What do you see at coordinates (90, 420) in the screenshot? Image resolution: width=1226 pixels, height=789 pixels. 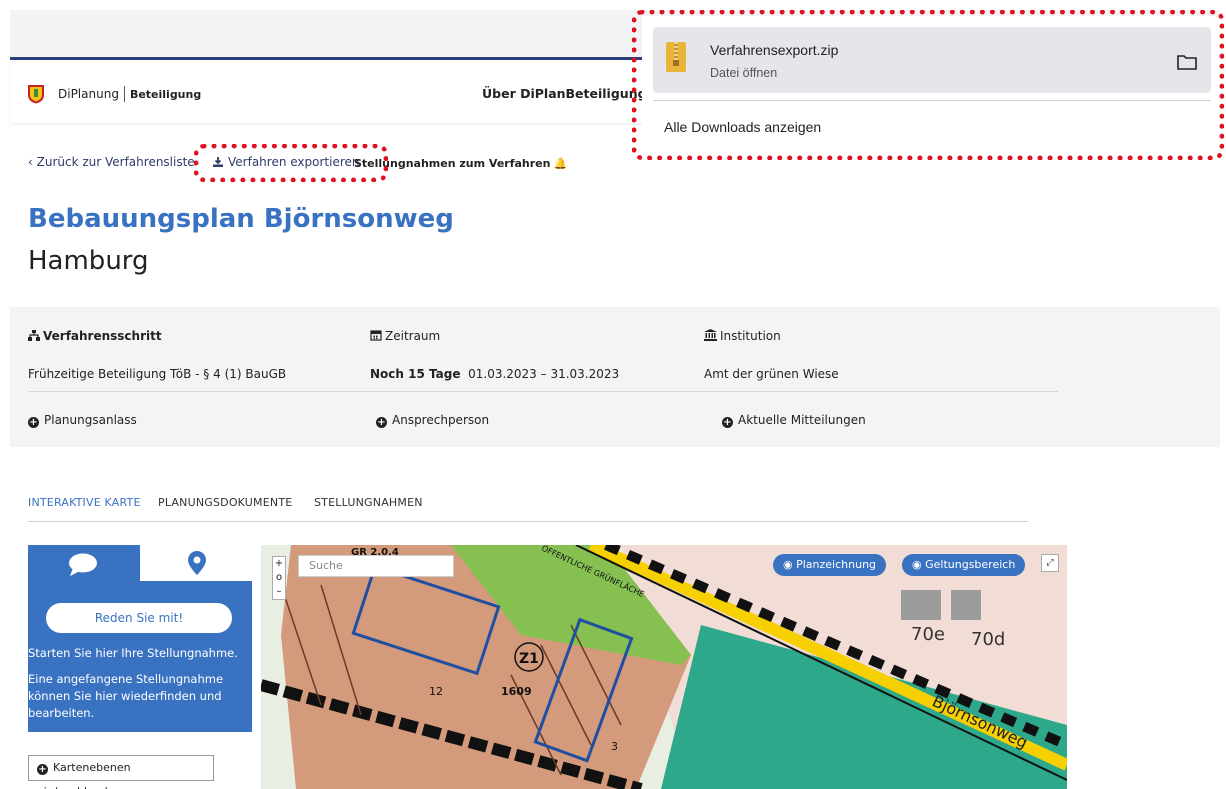 I see `accordion-label: Planungsanlass` at bounding box center [90, 420].